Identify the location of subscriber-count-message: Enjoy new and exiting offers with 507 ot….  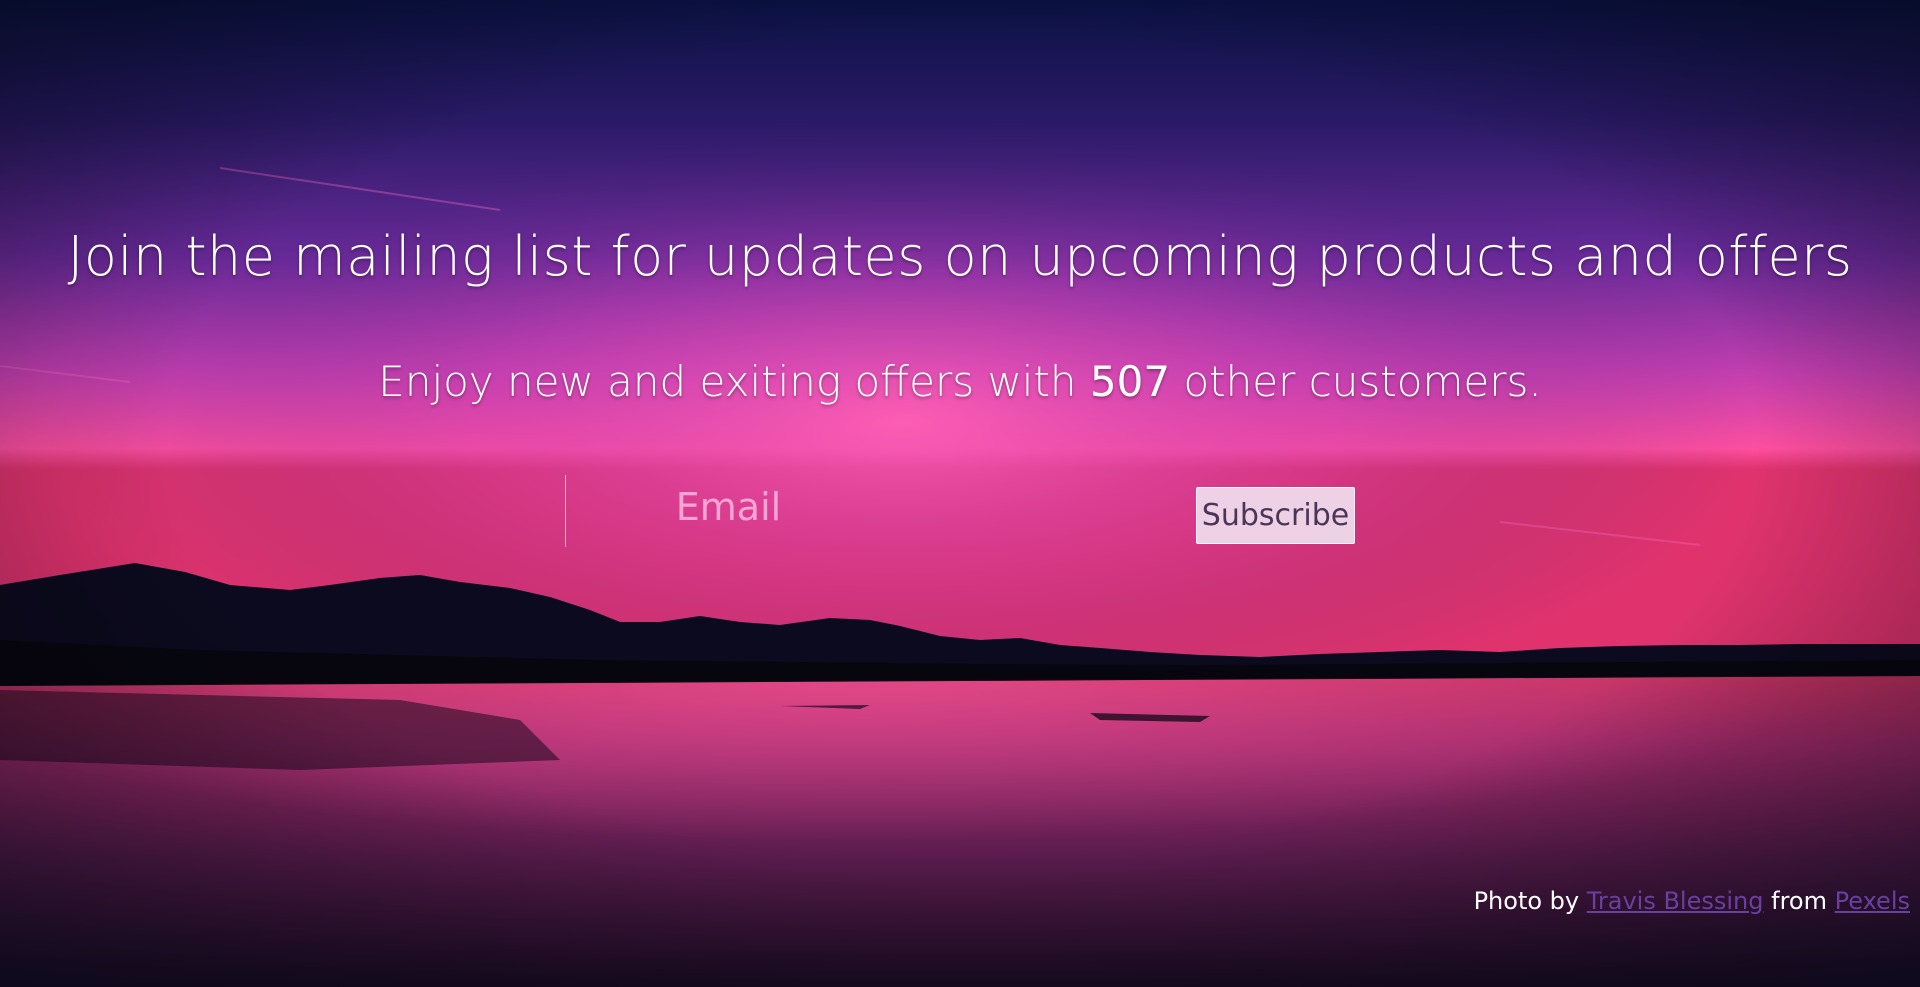
(960, 381).